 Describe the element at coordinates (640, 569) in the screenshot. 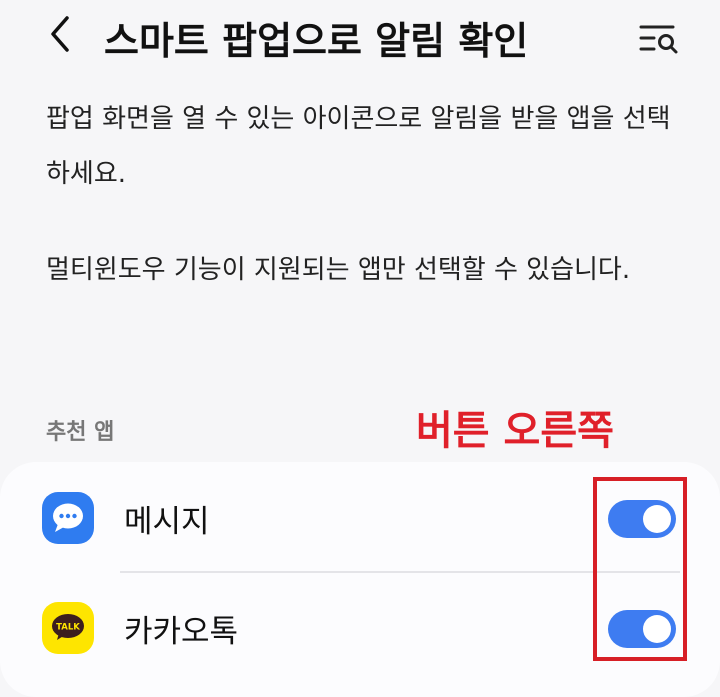

I see `highlight-box` at that location.